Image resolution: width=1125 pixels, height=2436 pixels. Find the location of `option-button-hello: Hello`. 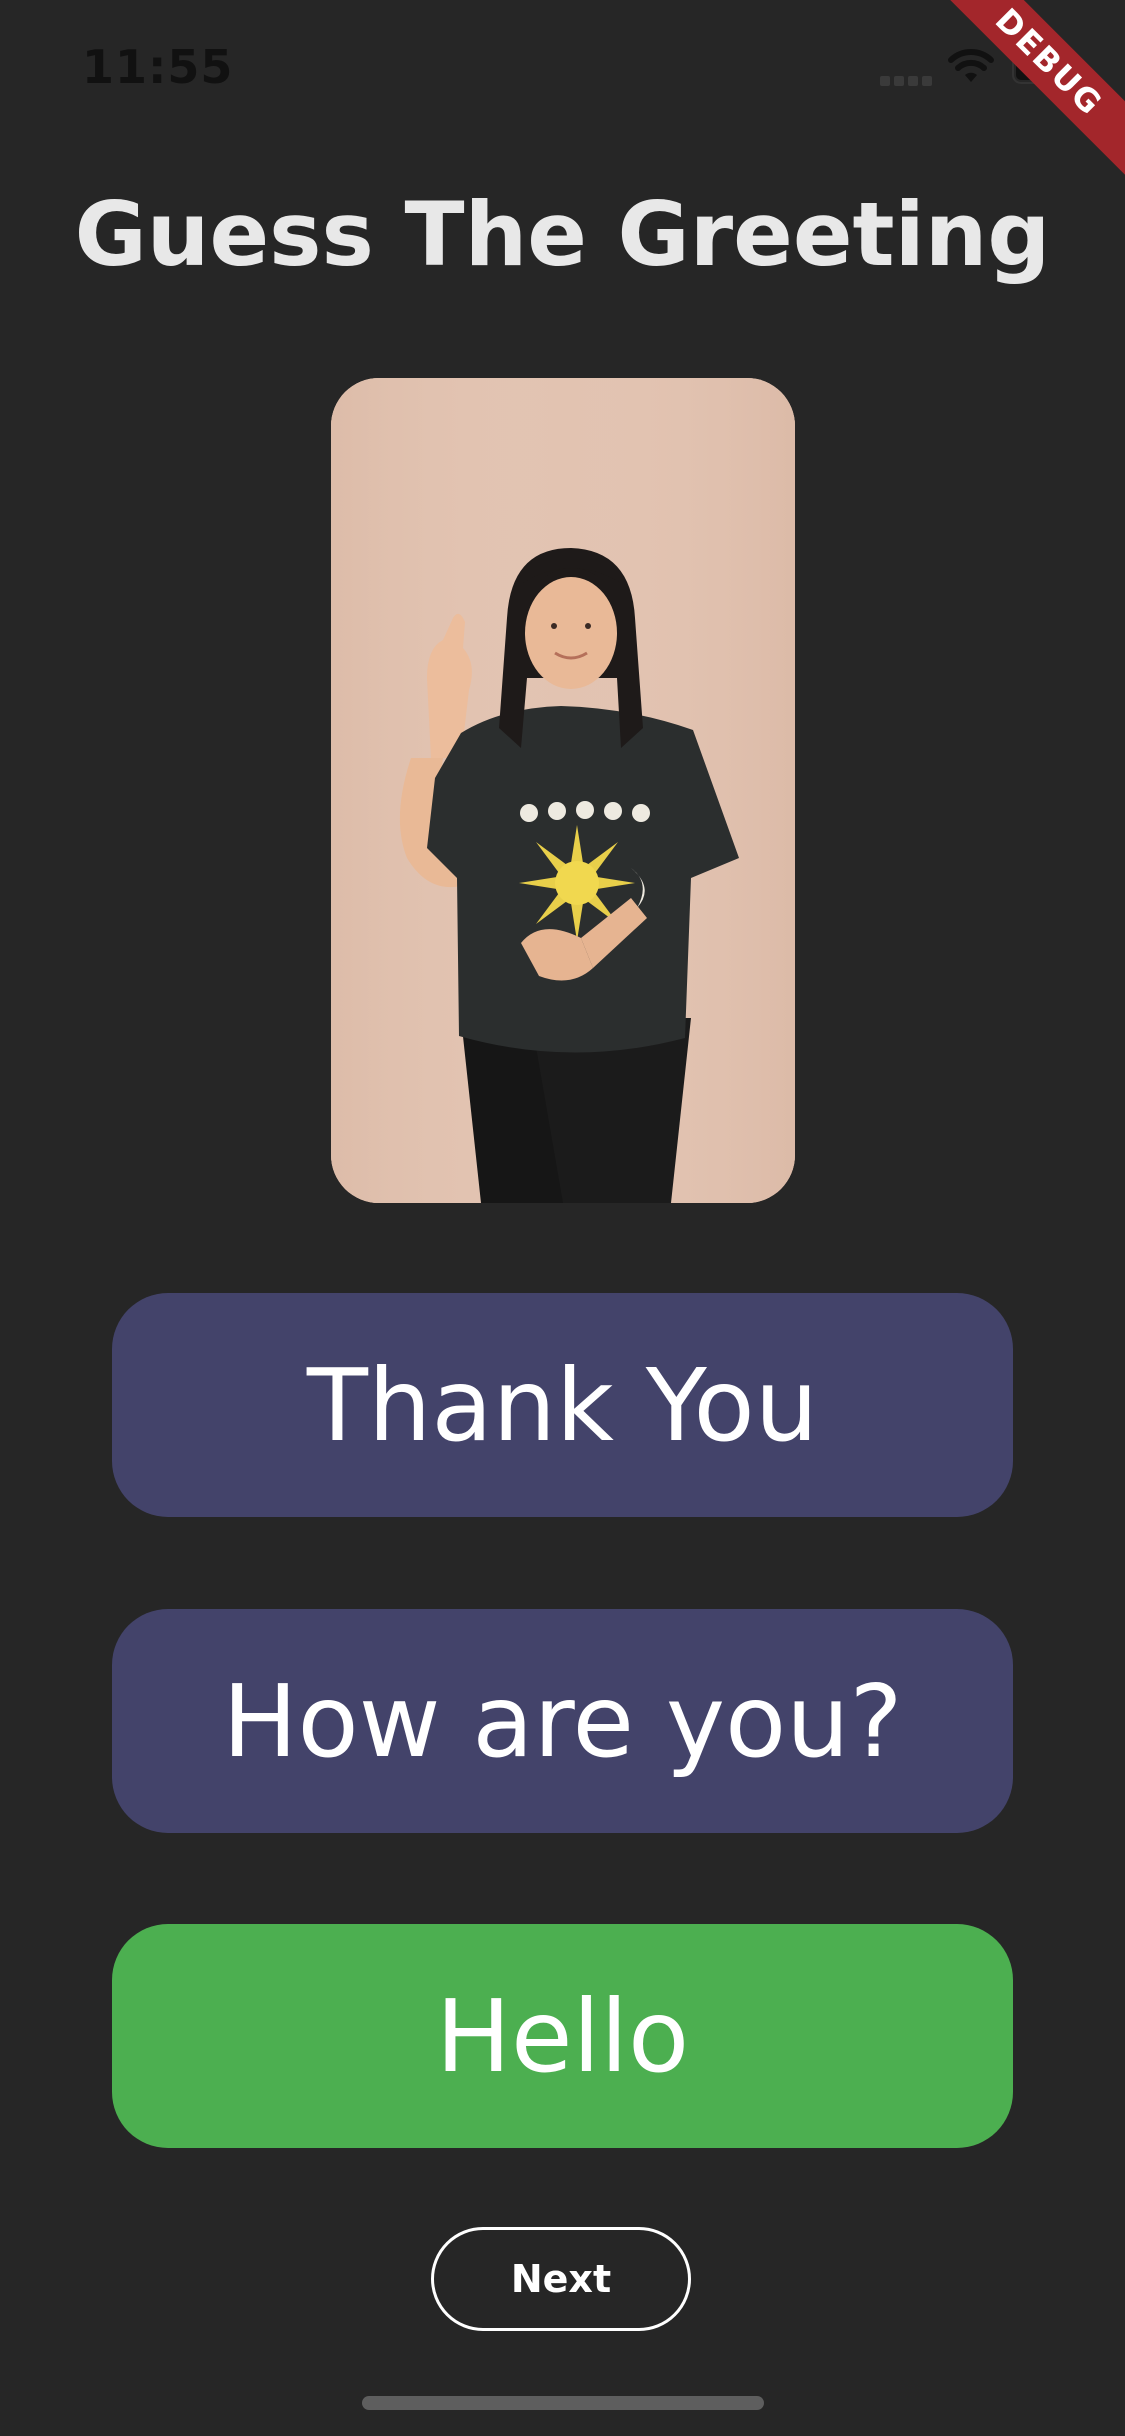

option-button-hello: Hello is located at coordinates (562, 2036).